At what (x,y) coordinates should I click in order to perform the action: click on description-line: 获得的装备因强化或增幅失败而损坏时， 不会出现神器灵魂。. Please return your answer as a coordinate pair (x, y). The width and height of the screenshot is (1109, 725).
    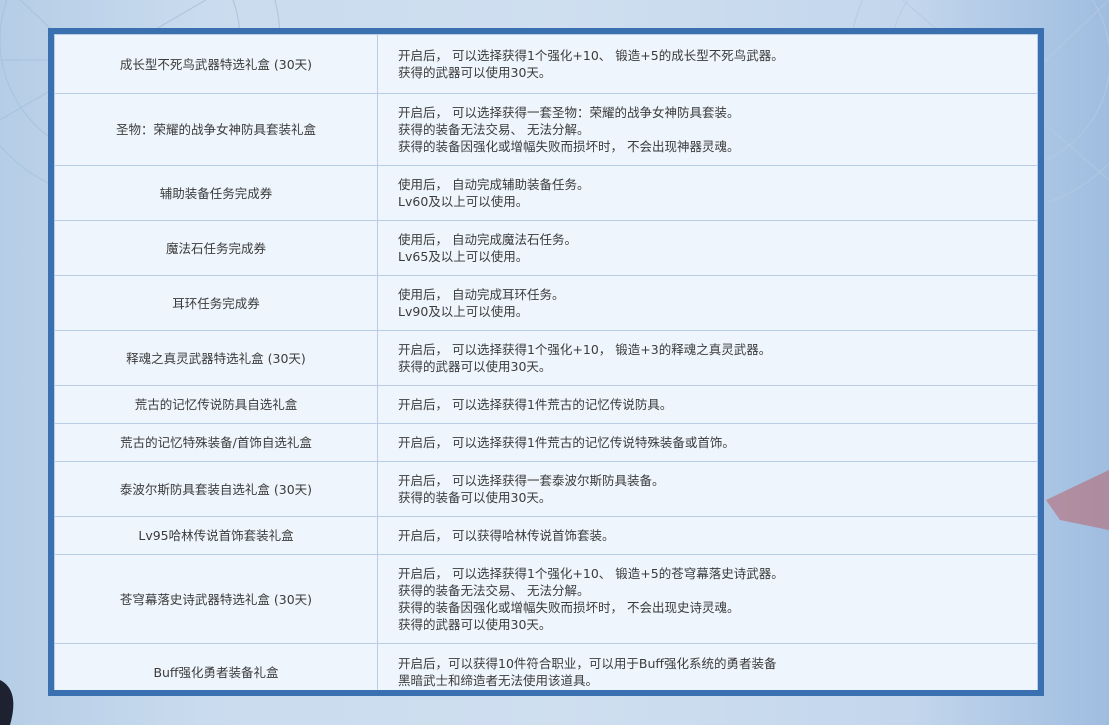
    Looking at the image, I should click on (569, 146).